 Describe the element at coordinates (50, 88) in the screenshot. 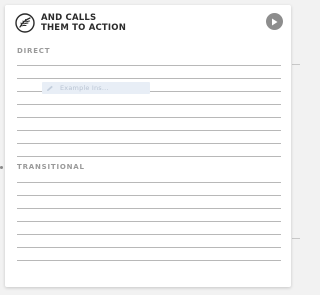

I see `pencil-icon` at that location.